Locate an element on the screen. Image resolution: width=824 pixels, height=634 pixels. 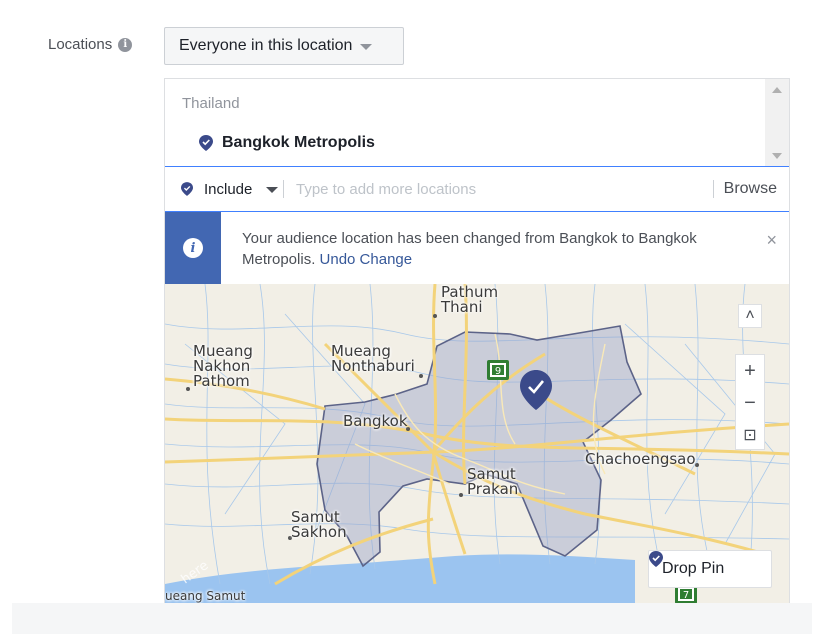
location-search-input is located at coordinates (498, 189).